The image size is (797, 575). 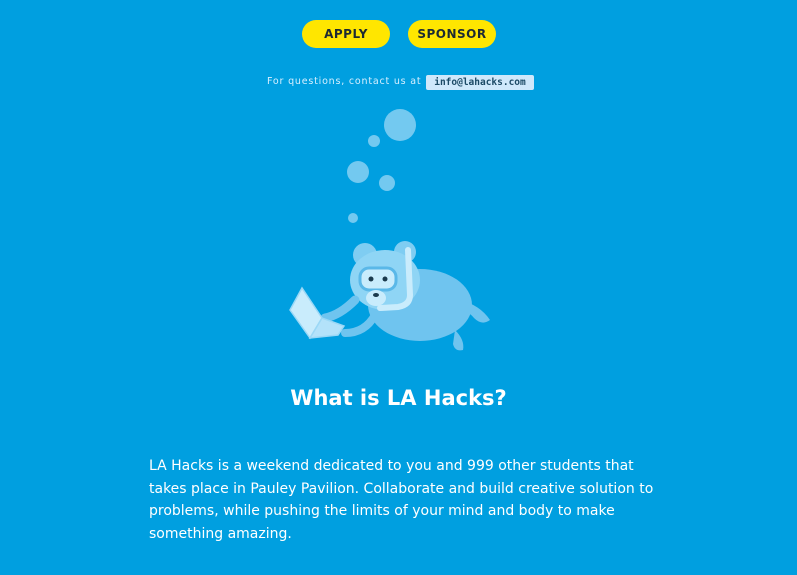 I want to click on snorkel-bear-with-laptop-icon, so click(x=389, y=230).